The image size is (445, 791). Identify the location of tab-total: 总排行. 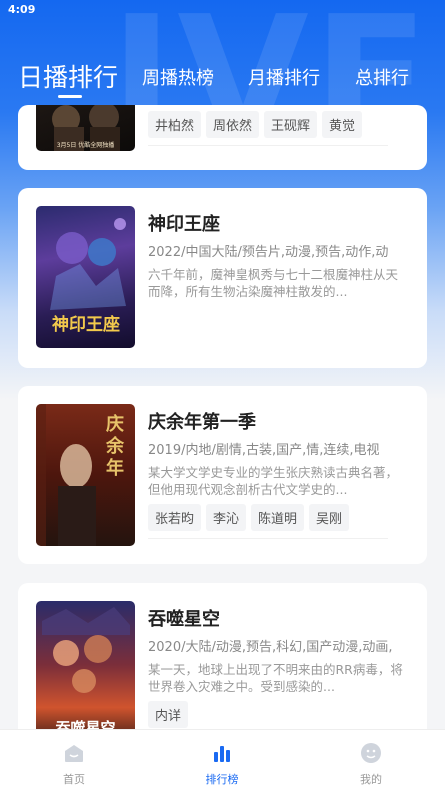
(382, 77).